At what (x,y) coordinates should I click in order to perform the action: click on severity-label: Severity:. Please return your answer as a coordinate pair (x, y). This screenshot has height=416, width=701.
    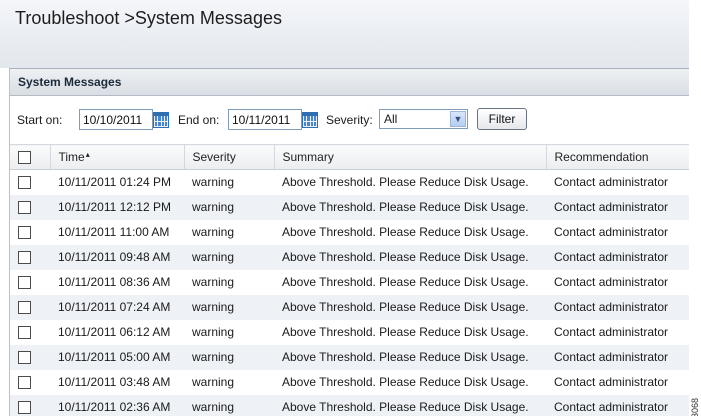
    Looking at the image, I should click on (349, 120).